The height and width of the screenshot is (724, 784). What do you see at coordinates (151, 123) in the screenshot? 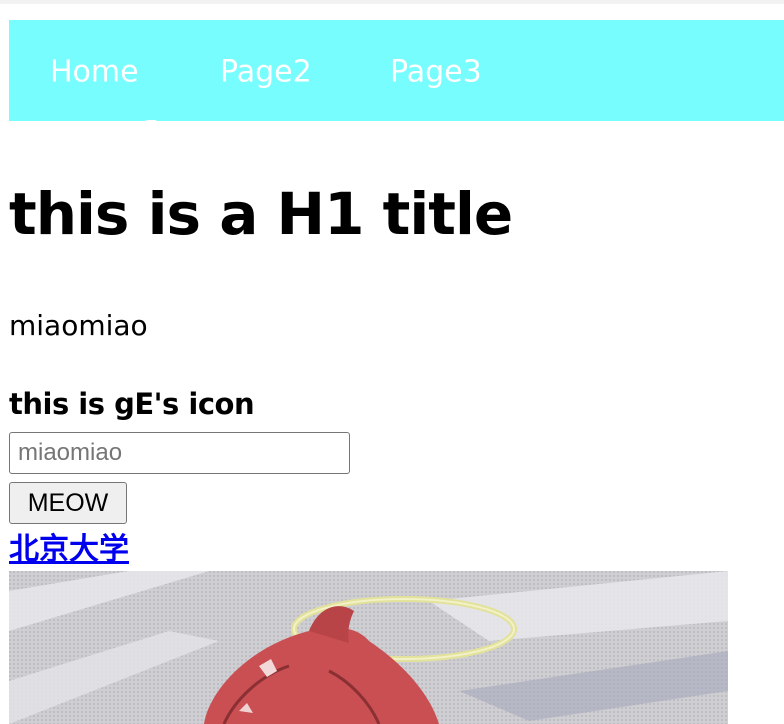
I see `active-nav-indicator` at bounding box center [151, 123].